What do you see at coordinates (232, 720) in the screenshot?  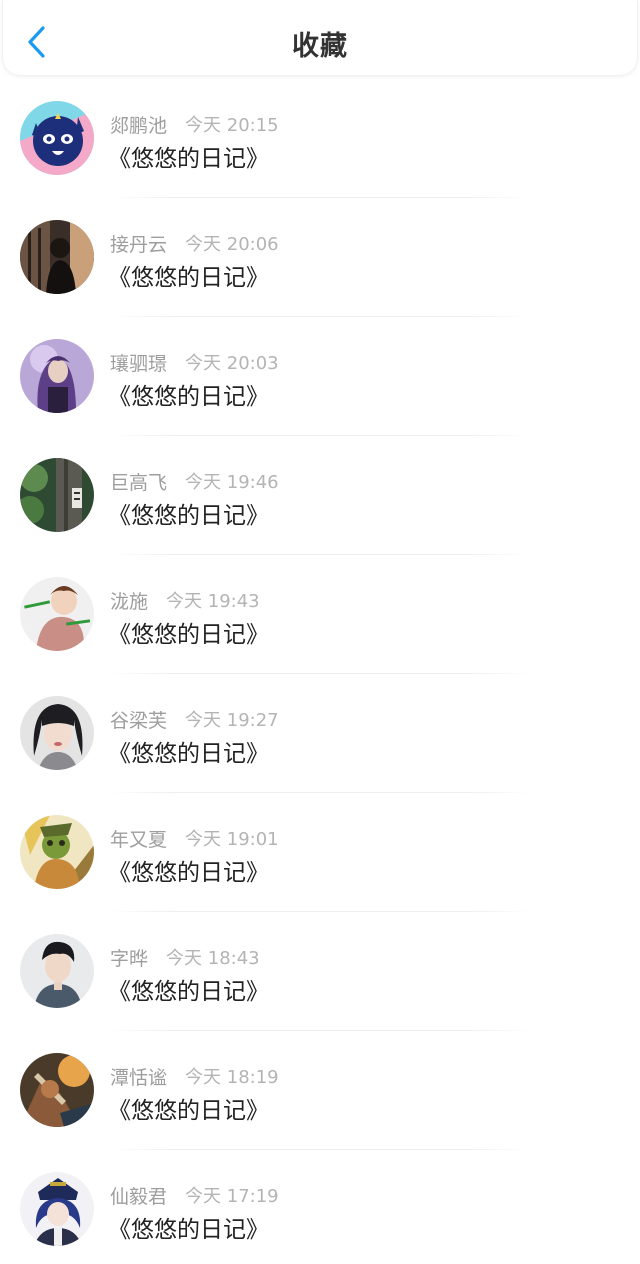 I see `timestamp: 今天 19:27` at bounding box center [232, 720].